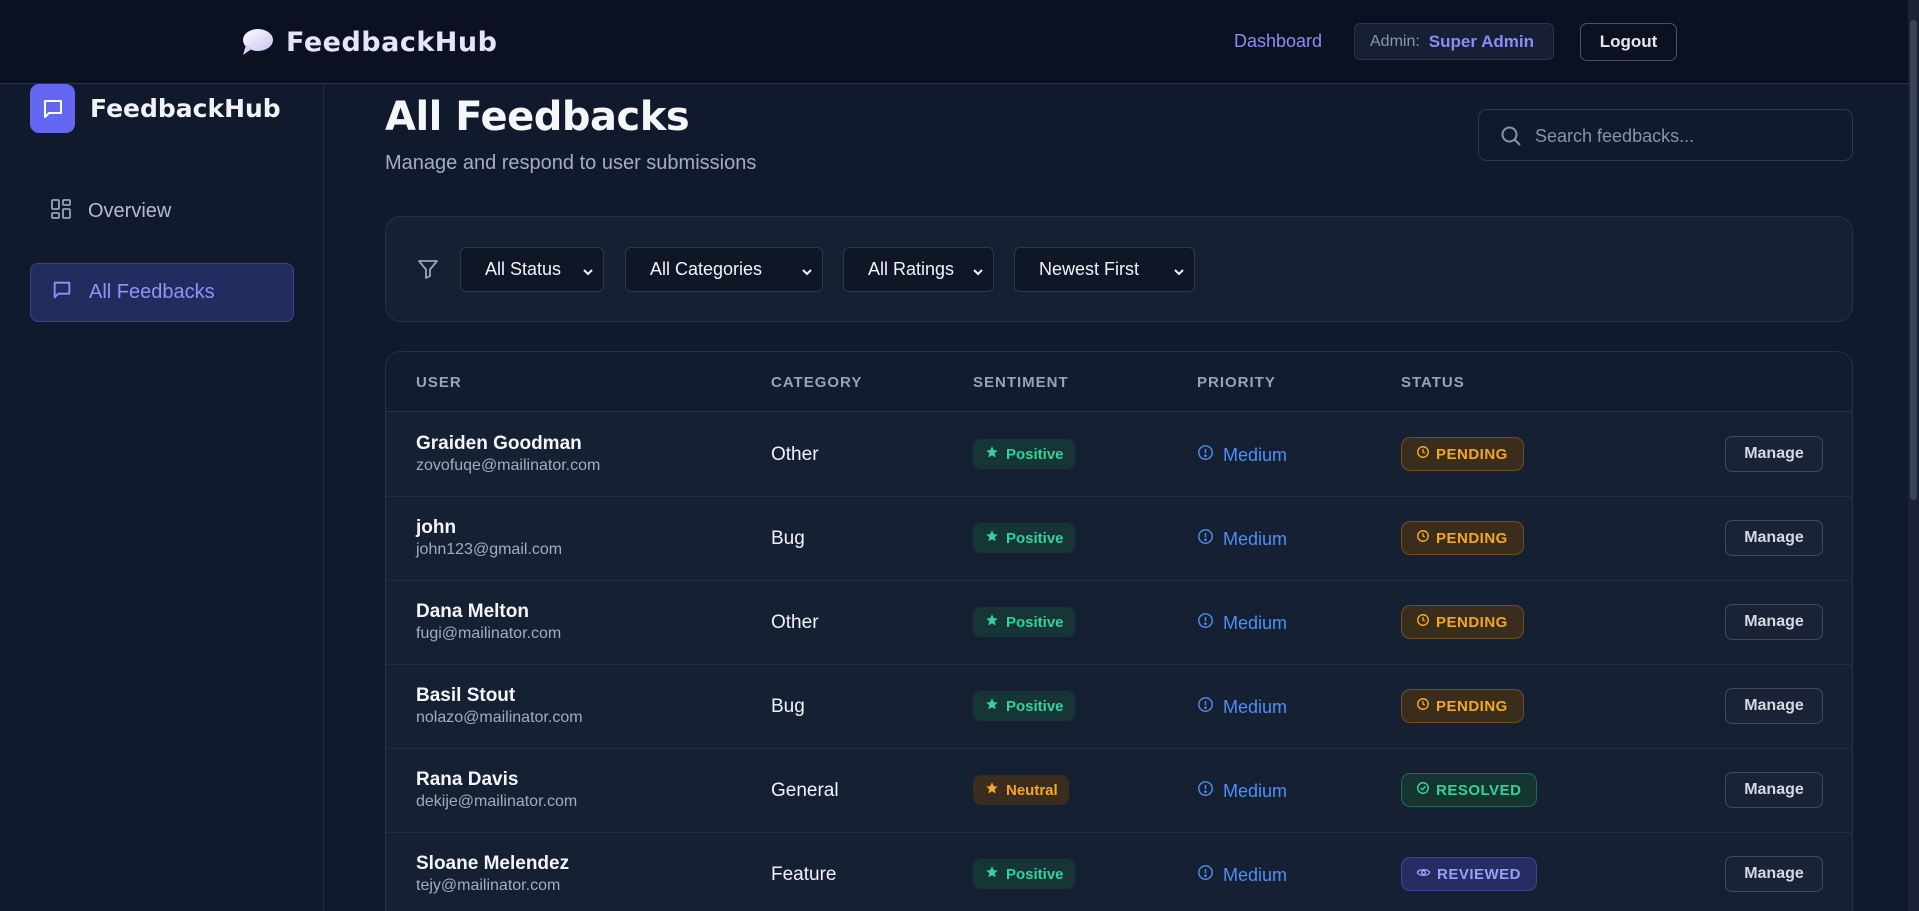 The width and height of the screenshot is (1919, 911). I want to click on admin-badge: Admin: Super Admin, so click(1454, 41).